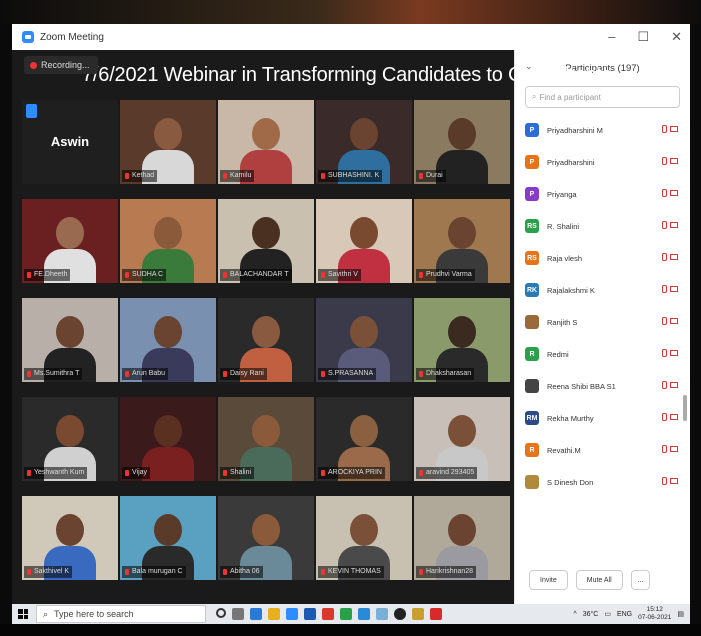 The width and height of the screenshot is (701, 636). I want to click on video-tile: Daisy Rani, so click(266, 340).